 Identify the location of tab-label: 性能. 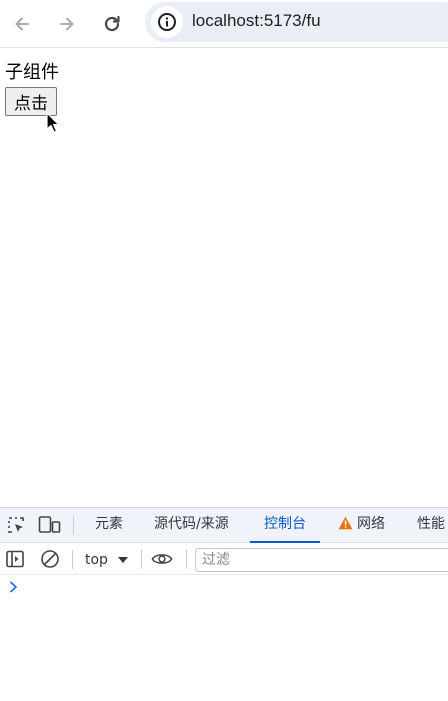
(431, 524).